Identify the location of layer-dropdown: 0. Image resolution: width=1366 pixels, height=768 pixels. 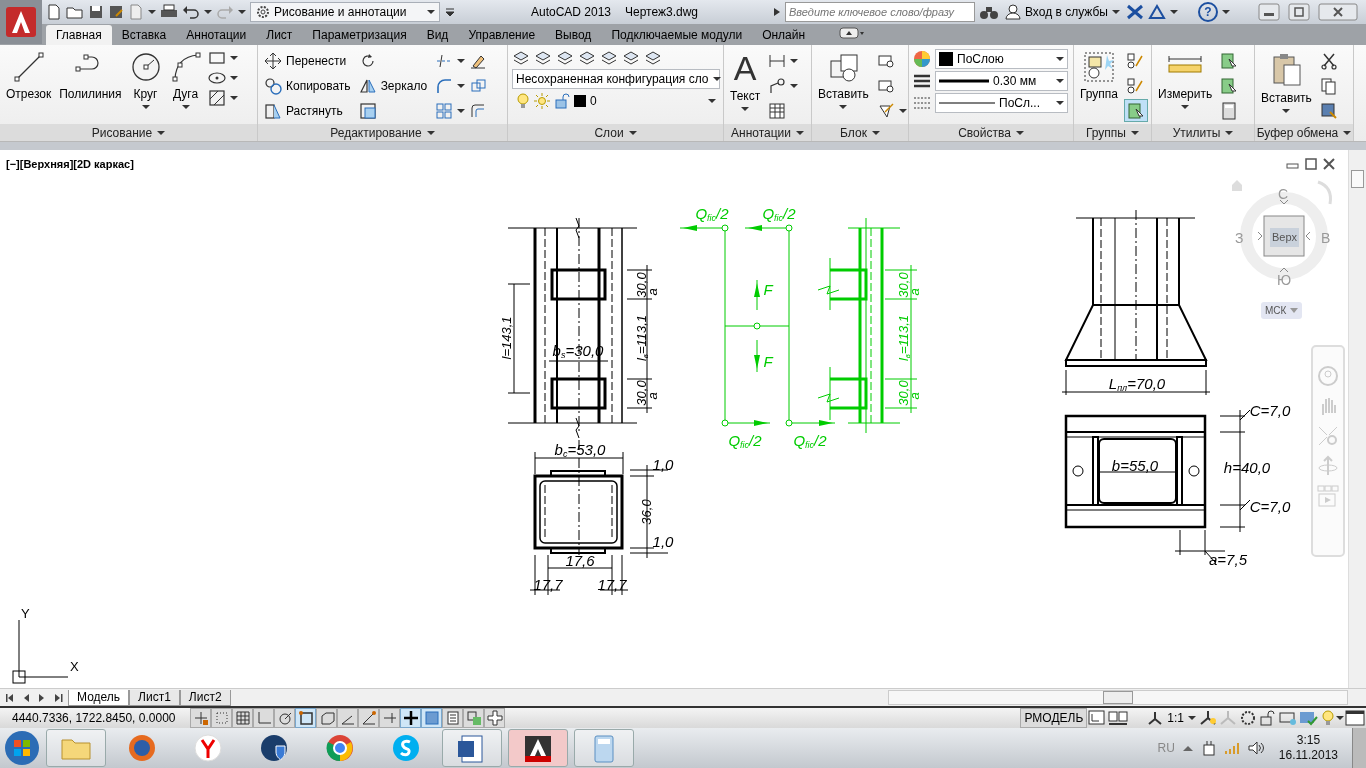
(616, 101).